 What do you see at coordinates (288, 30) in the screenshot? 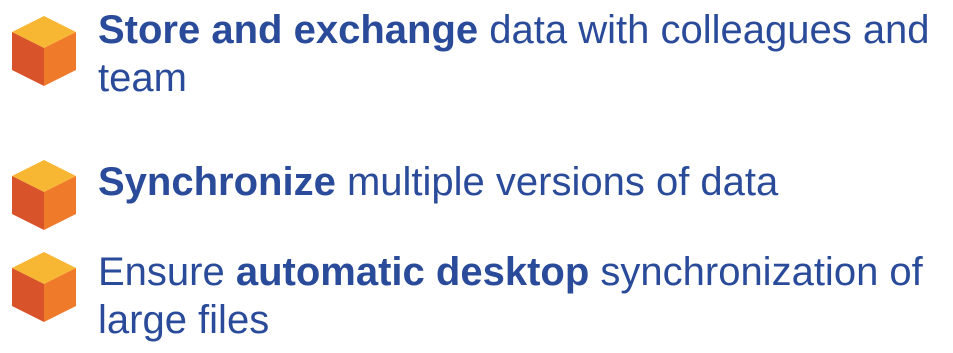
I see `bullet-bold-text: Store and exchange` at bounding box center [288, 30].